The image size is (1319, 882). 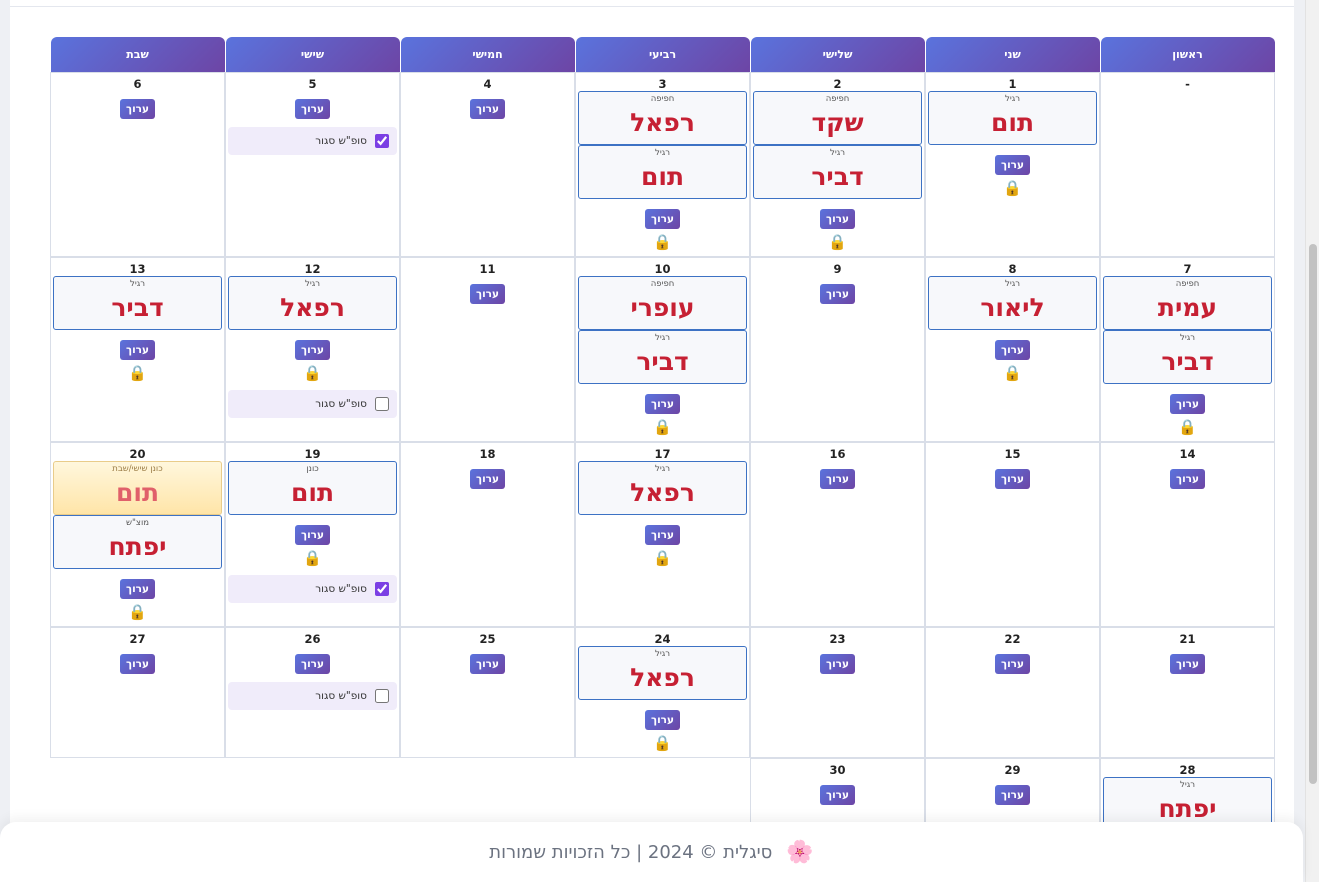 I want to click on scrollbar-thumb, so click(x=1313, y=514).